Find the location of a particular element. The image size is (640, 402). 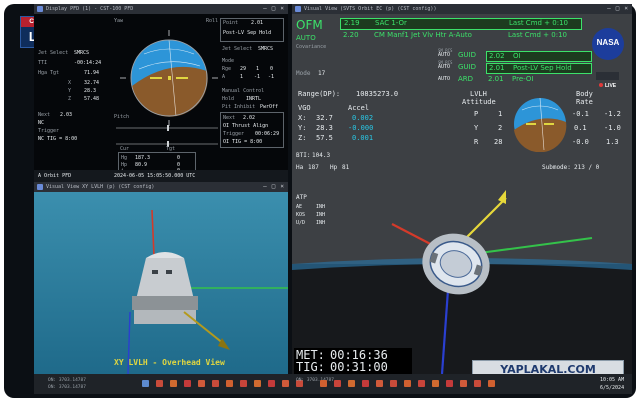

pitch-label: Pitch is located at coordinates (122, 117).